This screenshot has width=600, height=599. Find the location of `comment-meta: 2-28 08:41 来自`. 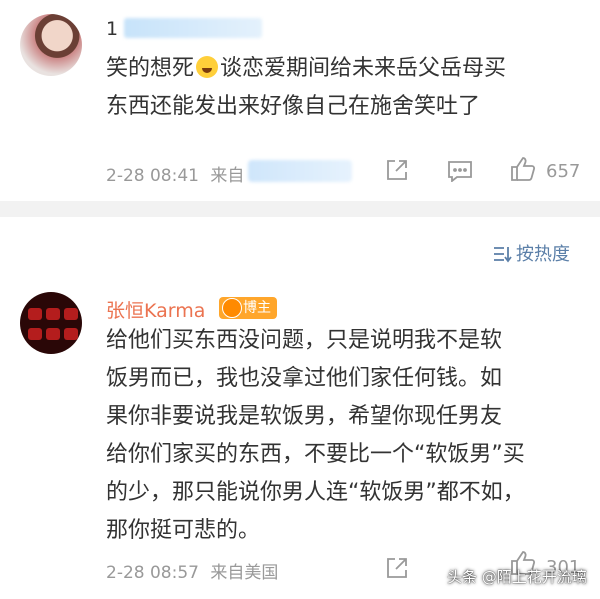

comment-meta: 2-28 08:41 来自 is located at coordinates (175, 173).